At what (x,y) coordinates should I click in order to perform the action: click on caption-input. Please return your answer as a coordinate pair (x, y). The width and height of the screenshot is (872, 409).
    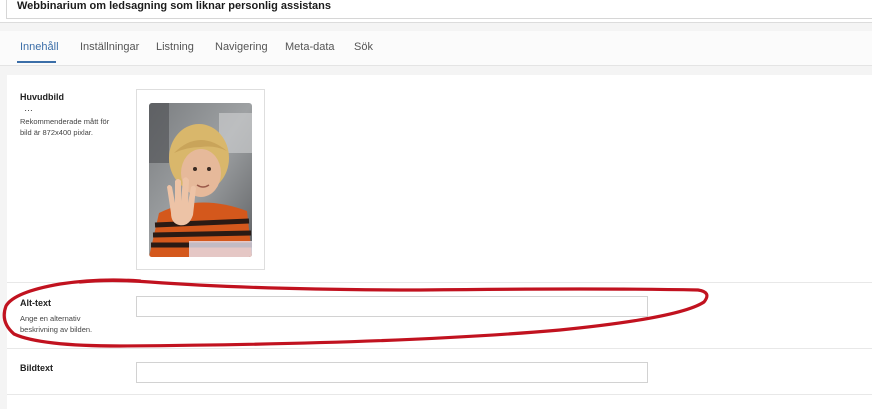
    Looking at the image, I should click on (392, 372).